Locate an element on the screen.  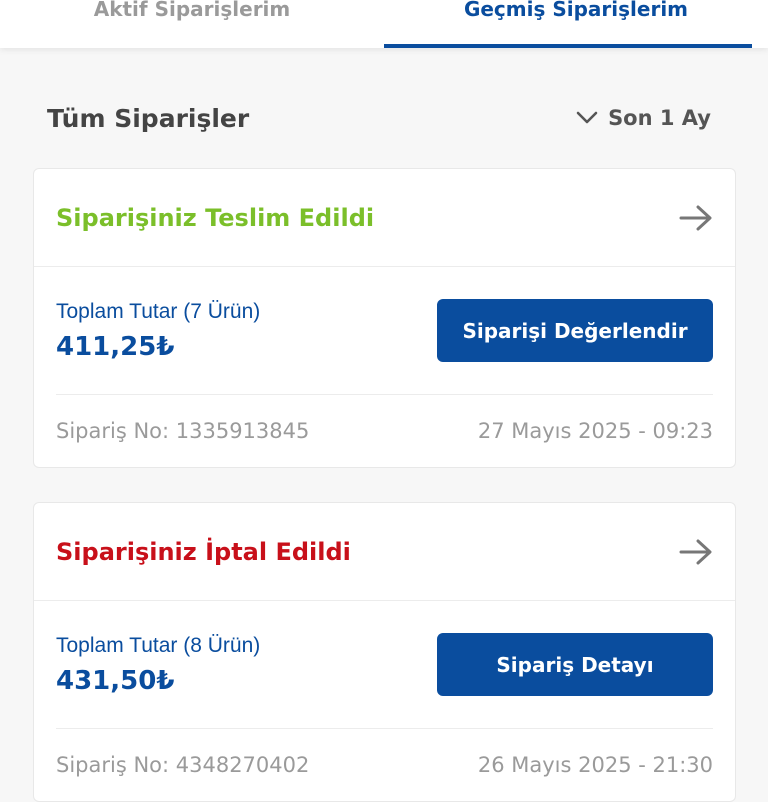
rate-order-button: Siparişi Değerlendir is located at coordinates (575, 330).